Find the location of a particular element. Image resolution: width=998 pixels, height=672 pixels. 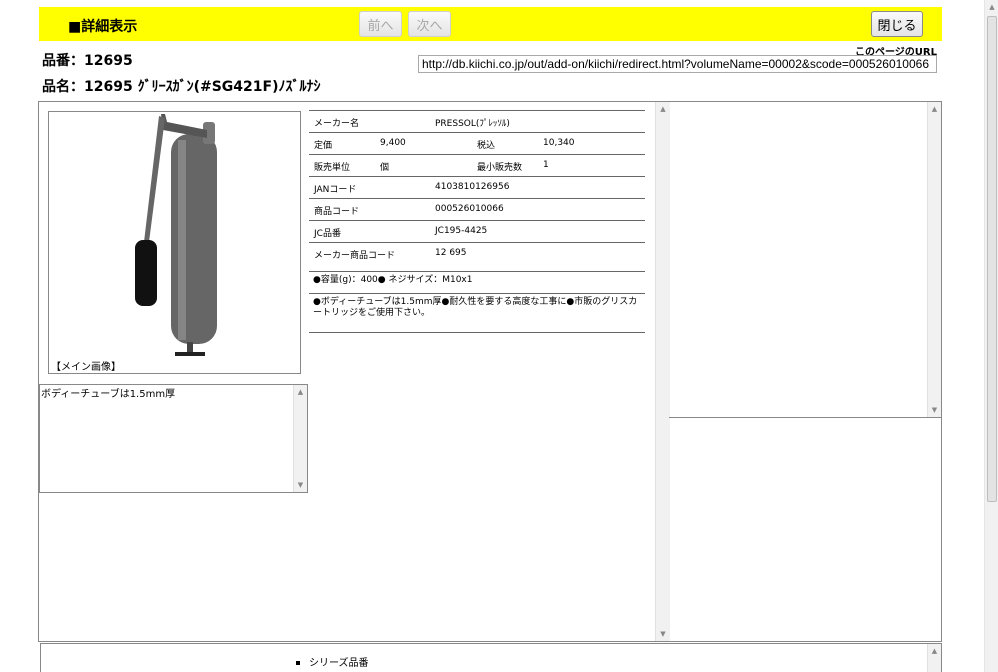

spec-label: 定価 is located at coordinates (323, 146).